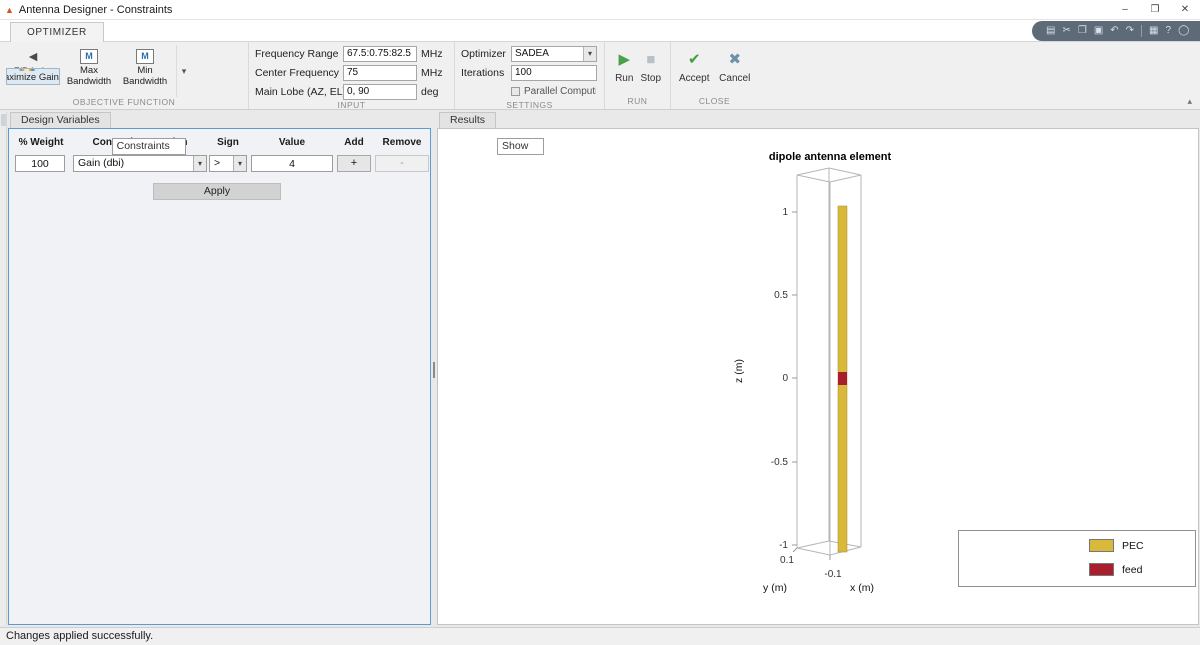  I want to click on objective-gallery-dropdown: ▾, so click(183, 71).